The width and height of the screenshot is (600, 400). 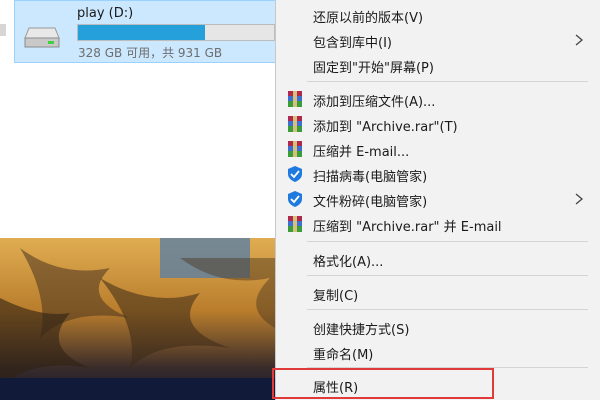 What do you see at coordinates (343, 355) in the screenshot?
I see `menu-item-label: 重命名(M)` at bounding box center [343, 355].